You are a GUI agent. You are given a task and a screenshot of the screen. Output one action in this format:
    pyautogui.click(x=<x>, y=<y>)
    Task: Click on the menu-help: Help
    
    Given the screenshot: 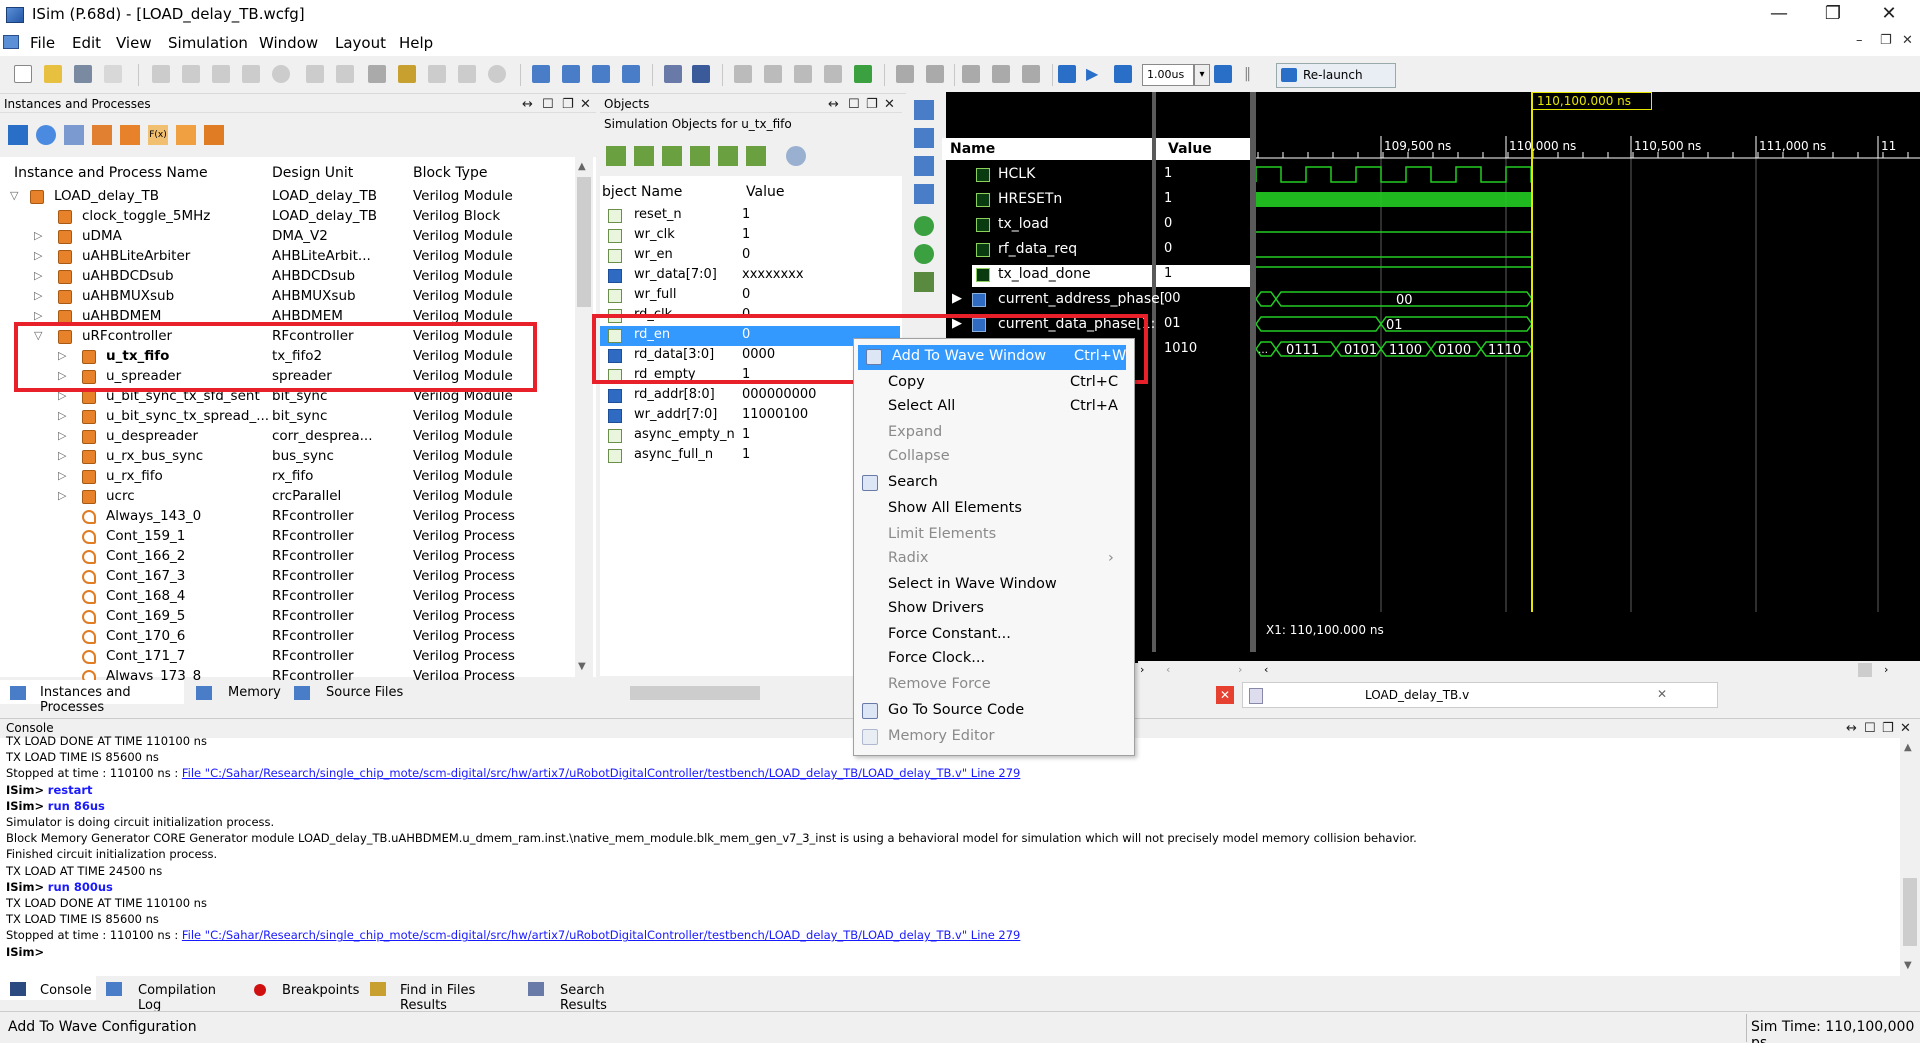 What is the action you would take?
    pyautogui.click(x=416, y=43)
    